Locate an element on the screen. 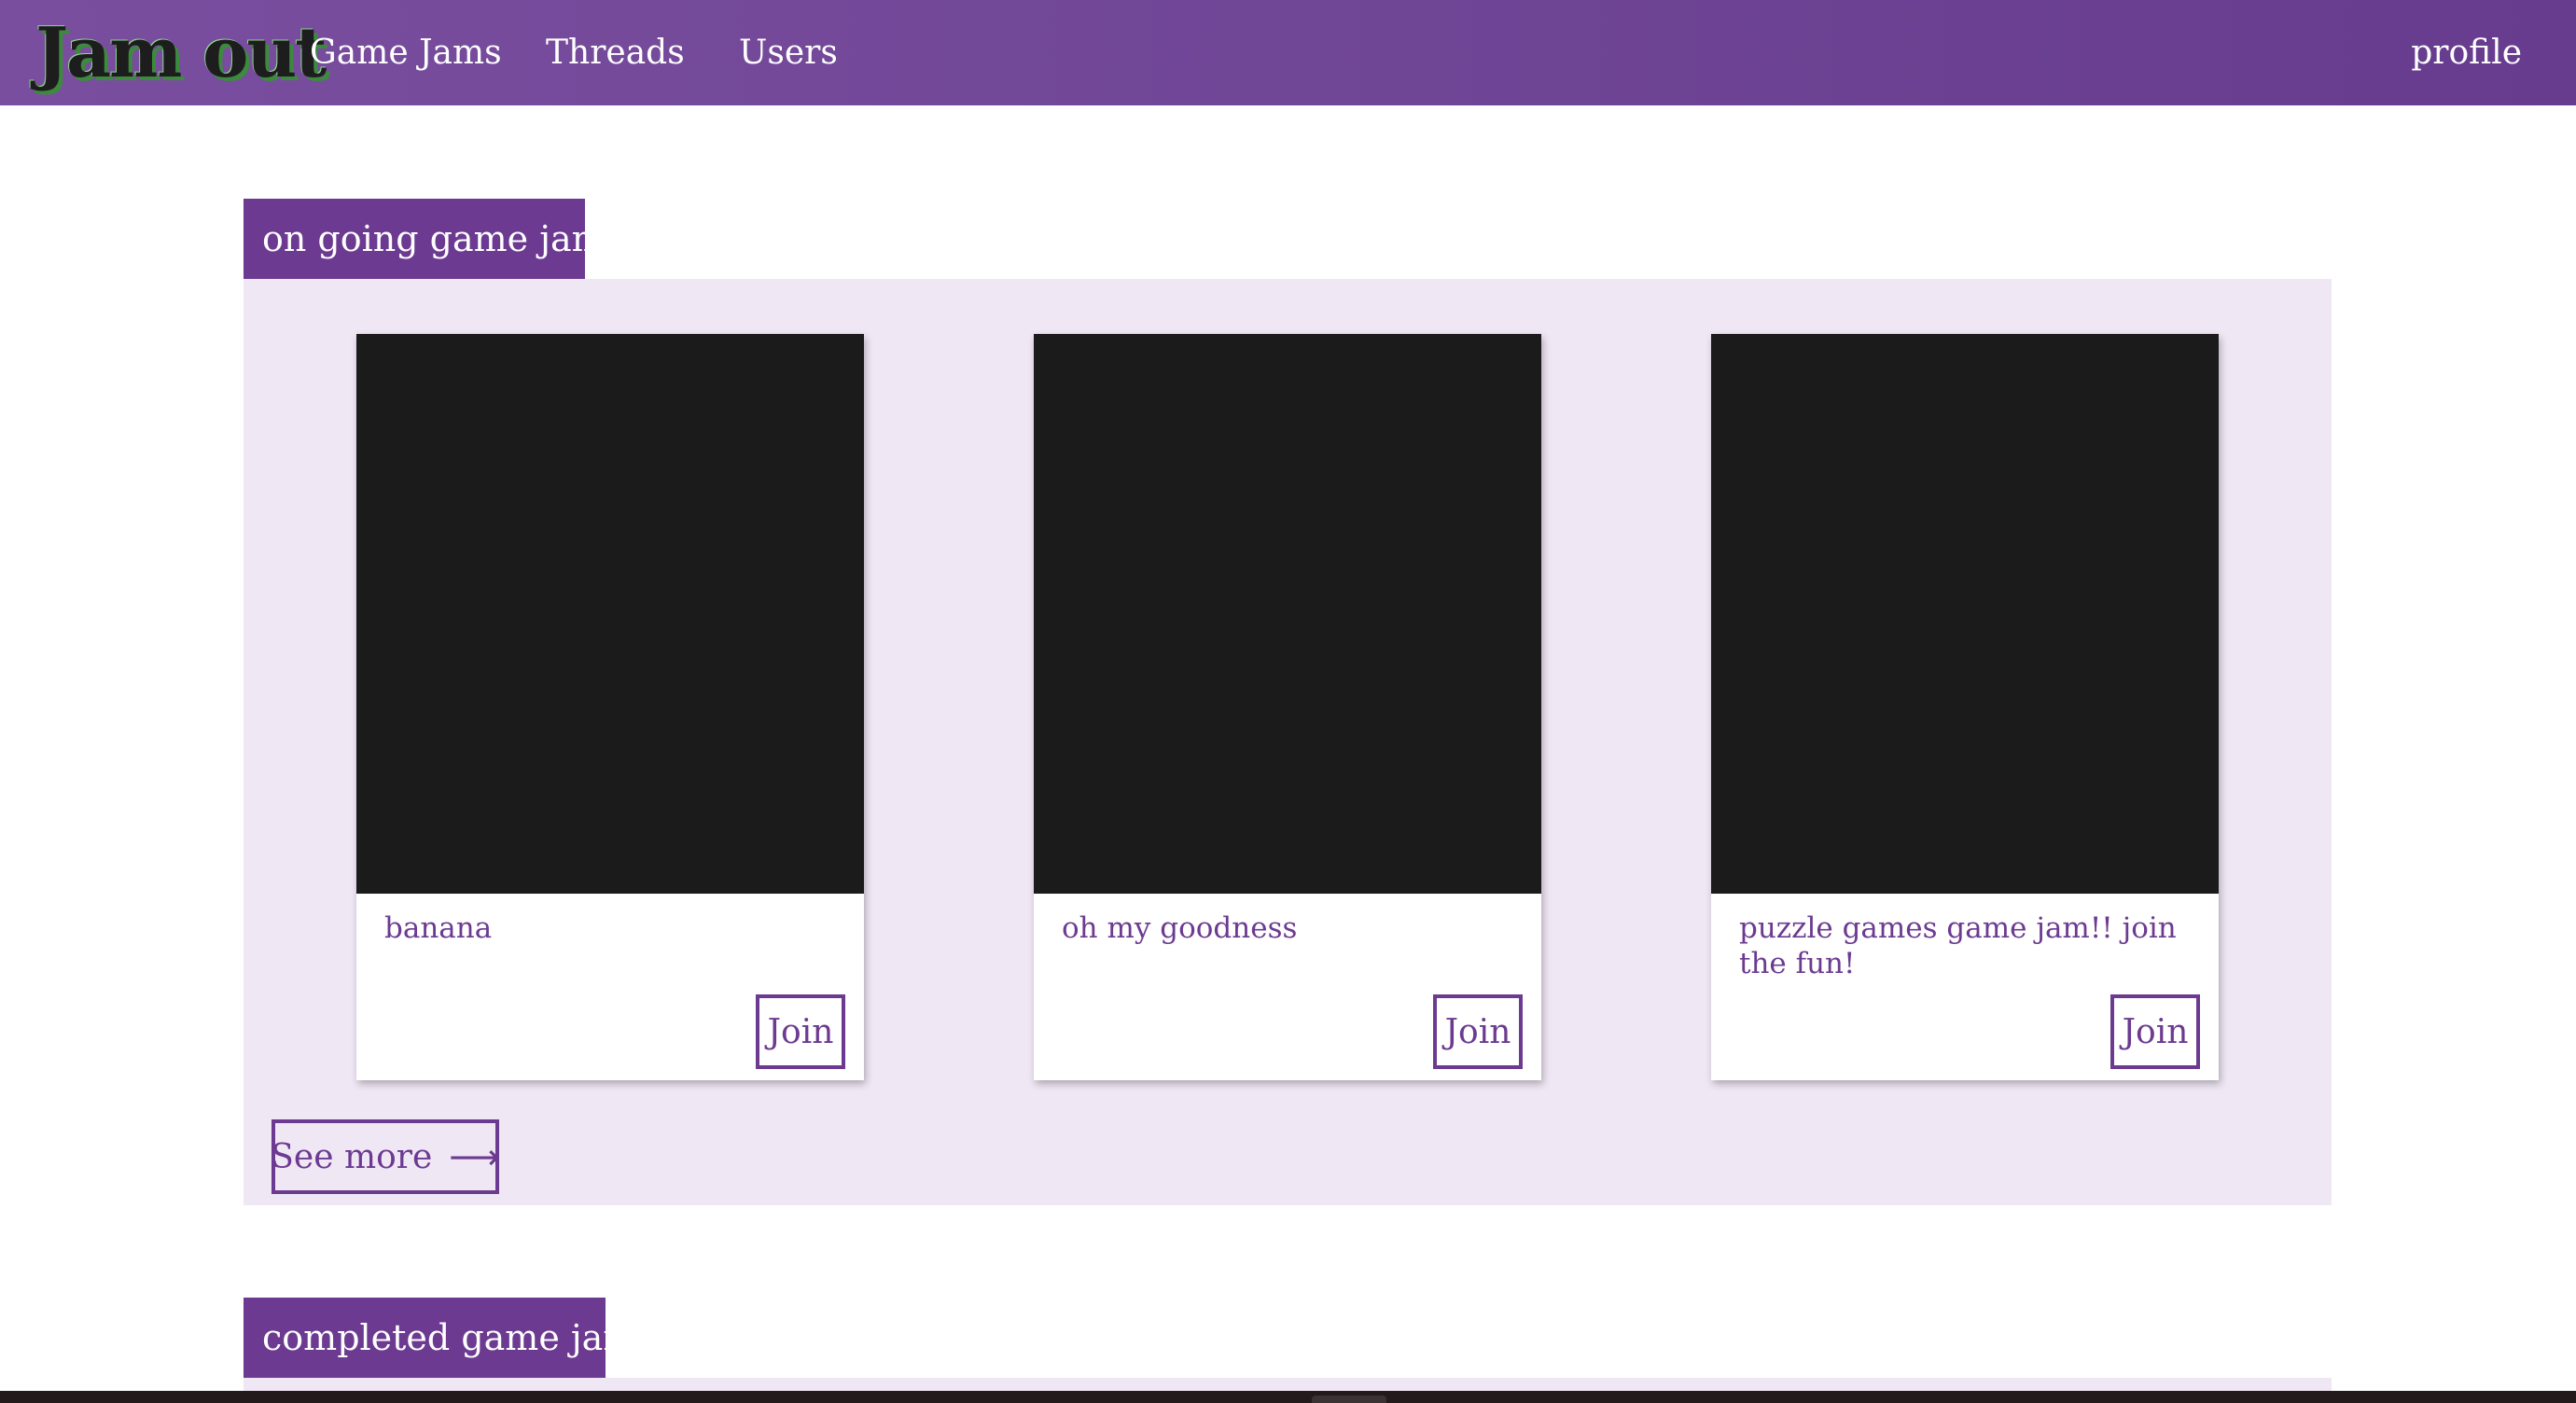  nav-link-threads: Threads is located at coordinates (615, 52).